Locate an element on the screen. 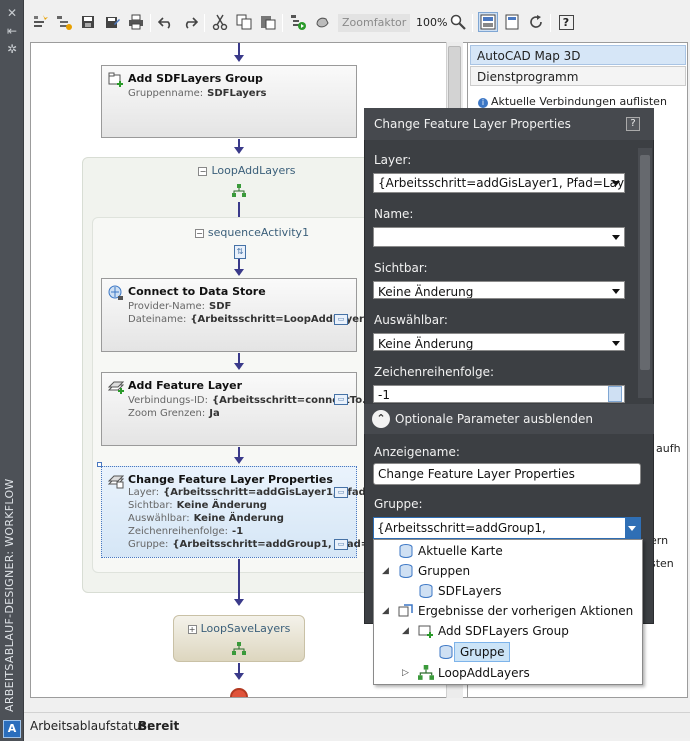 The width and height of the screenshot is (690, 741). expand-icon: + is located at coordinates (192, 629).